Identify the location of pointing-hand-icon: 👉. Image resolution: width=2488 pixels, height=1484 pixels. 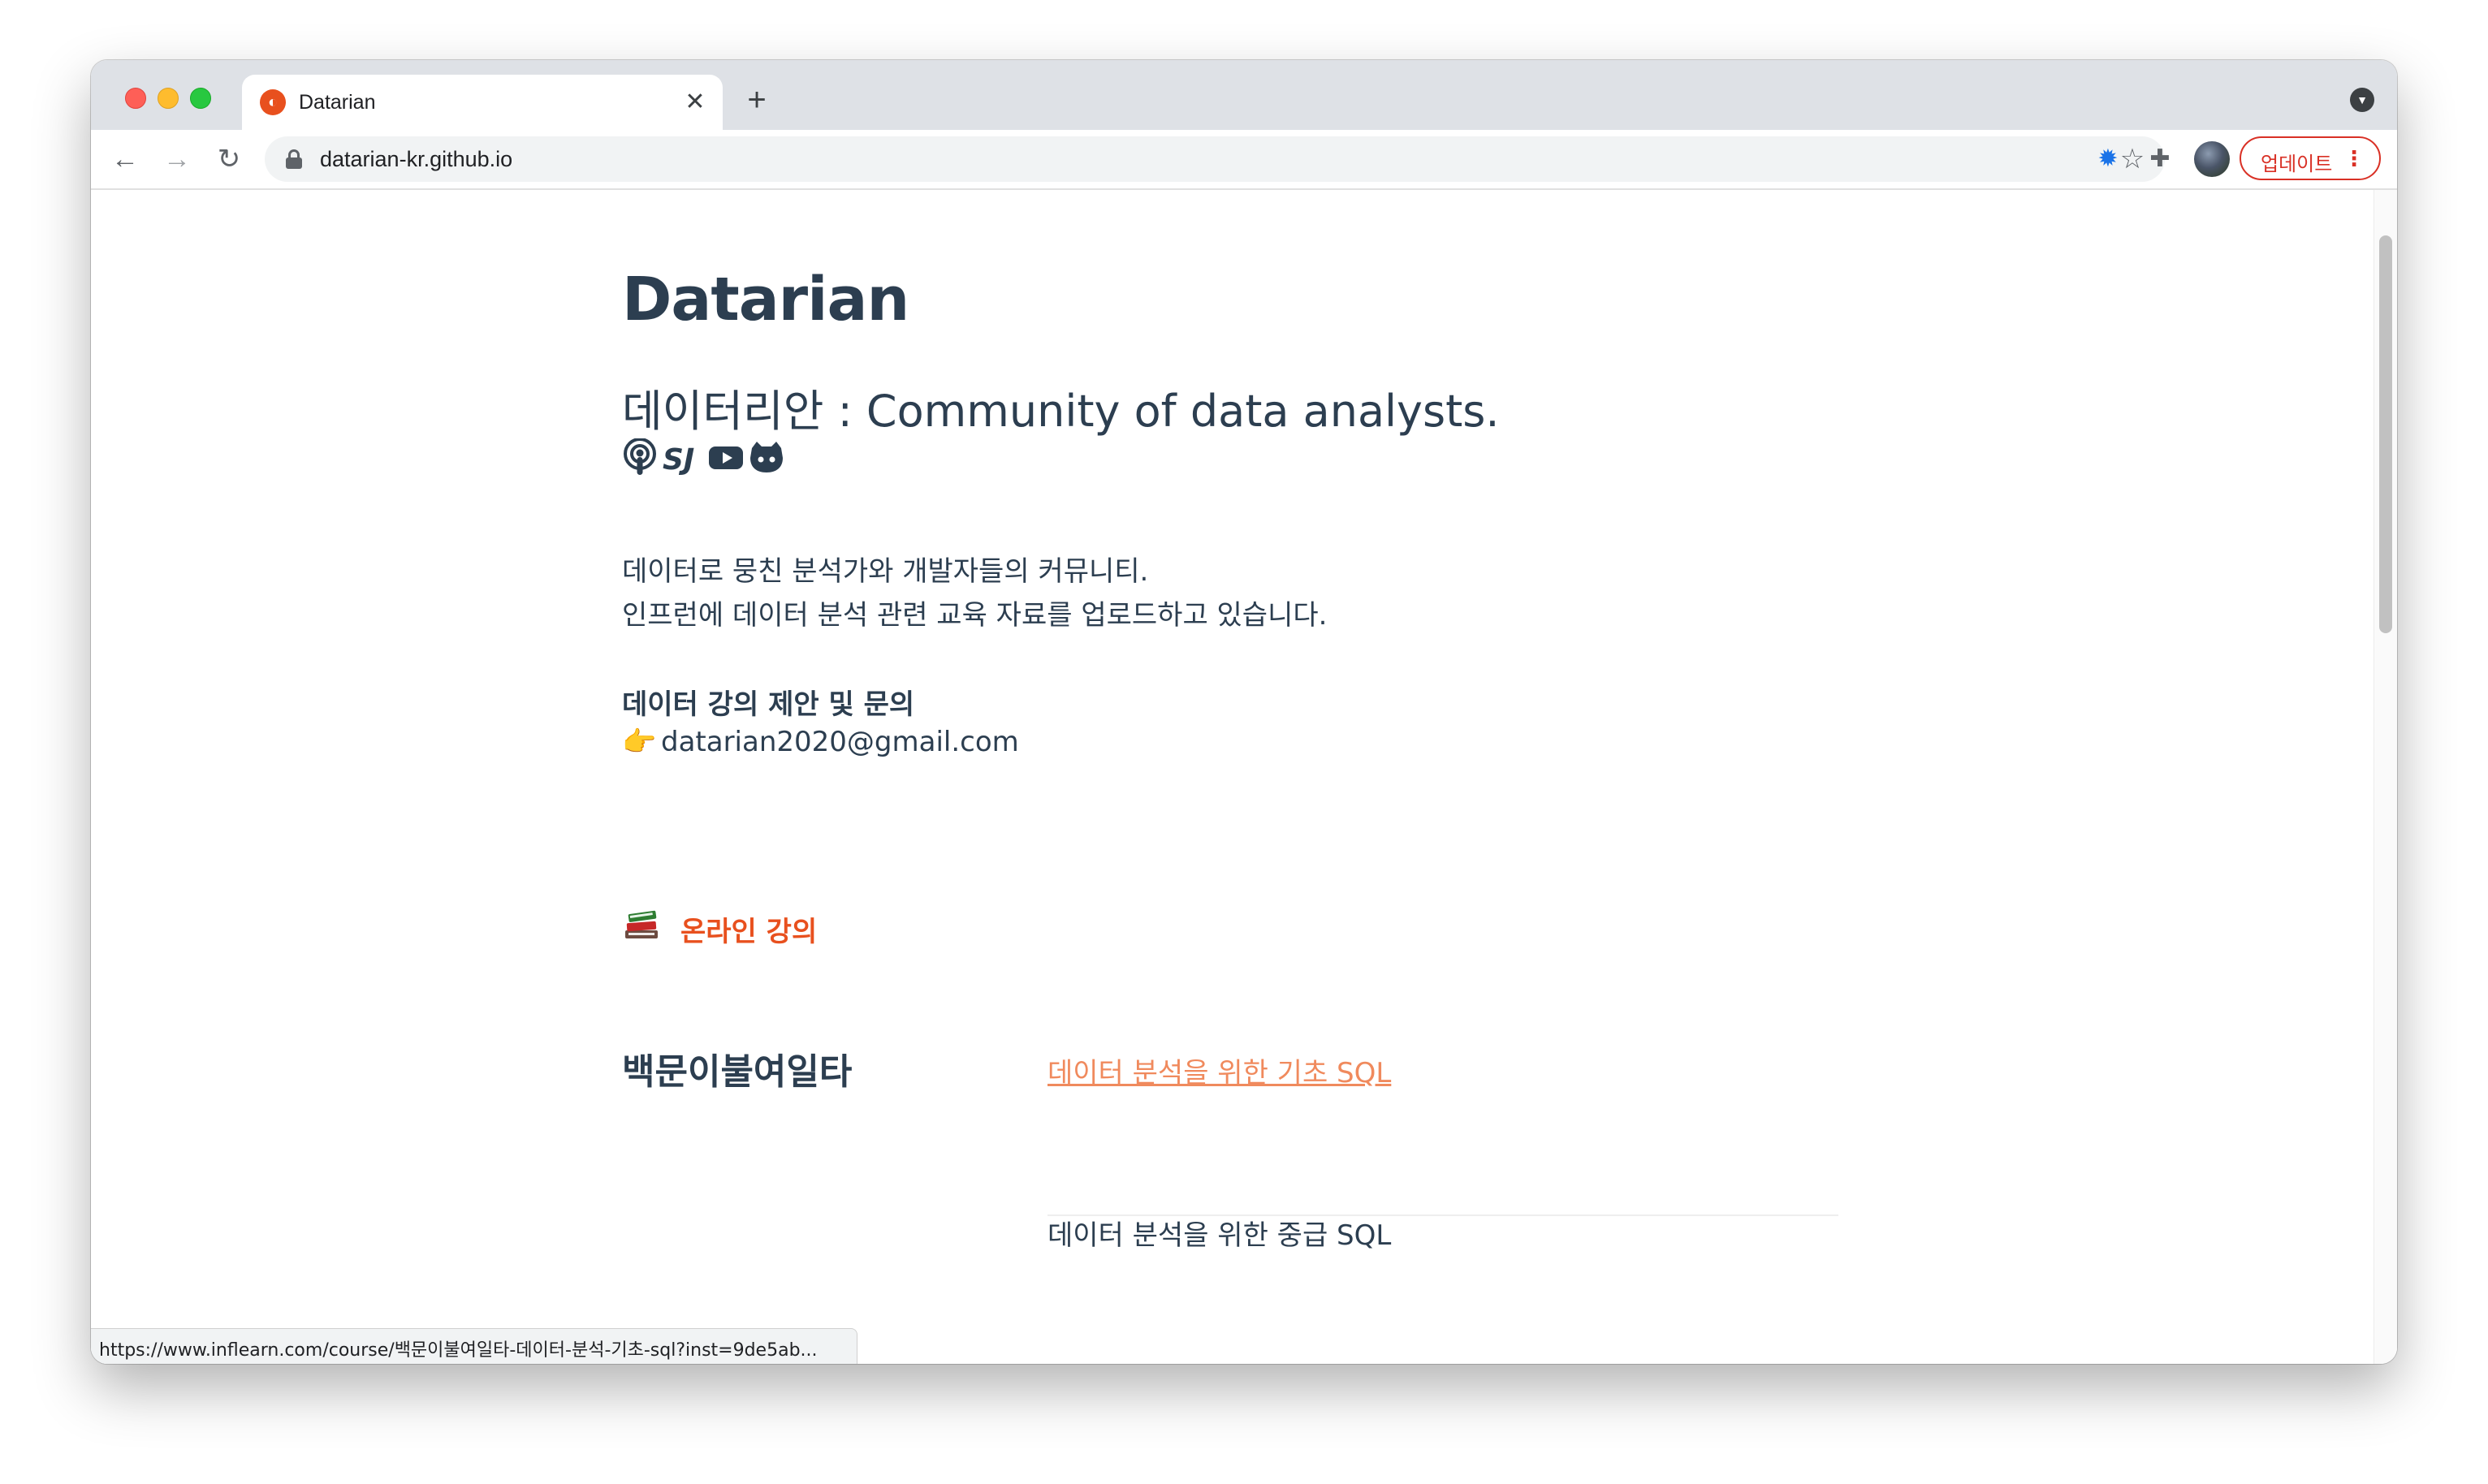
(639, 742).